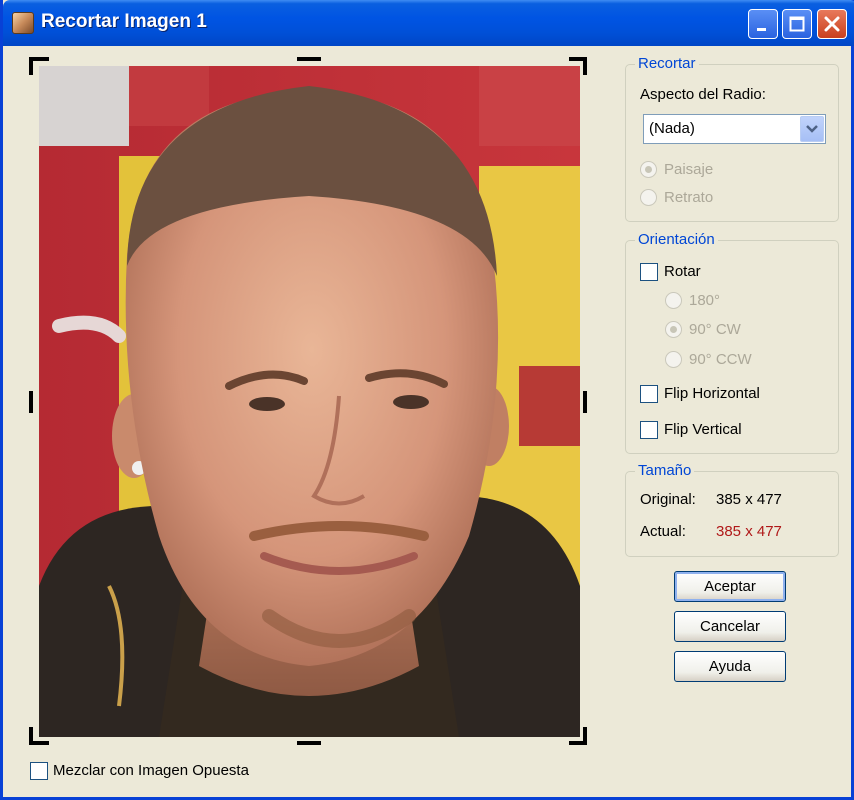 The width and height of the screenshot is (854, 800). Describe the element at coordinates (749, 531) in the screenshot. I see `actual-size-value: 385 x 477` at that location.